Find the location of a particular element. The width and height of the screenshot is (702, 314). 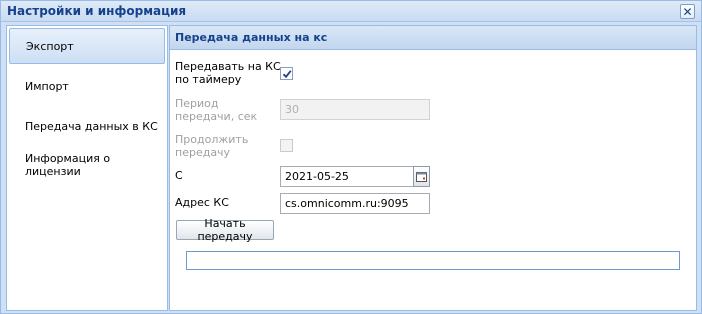

checkmark-icon is located at coordinates (287, 73).